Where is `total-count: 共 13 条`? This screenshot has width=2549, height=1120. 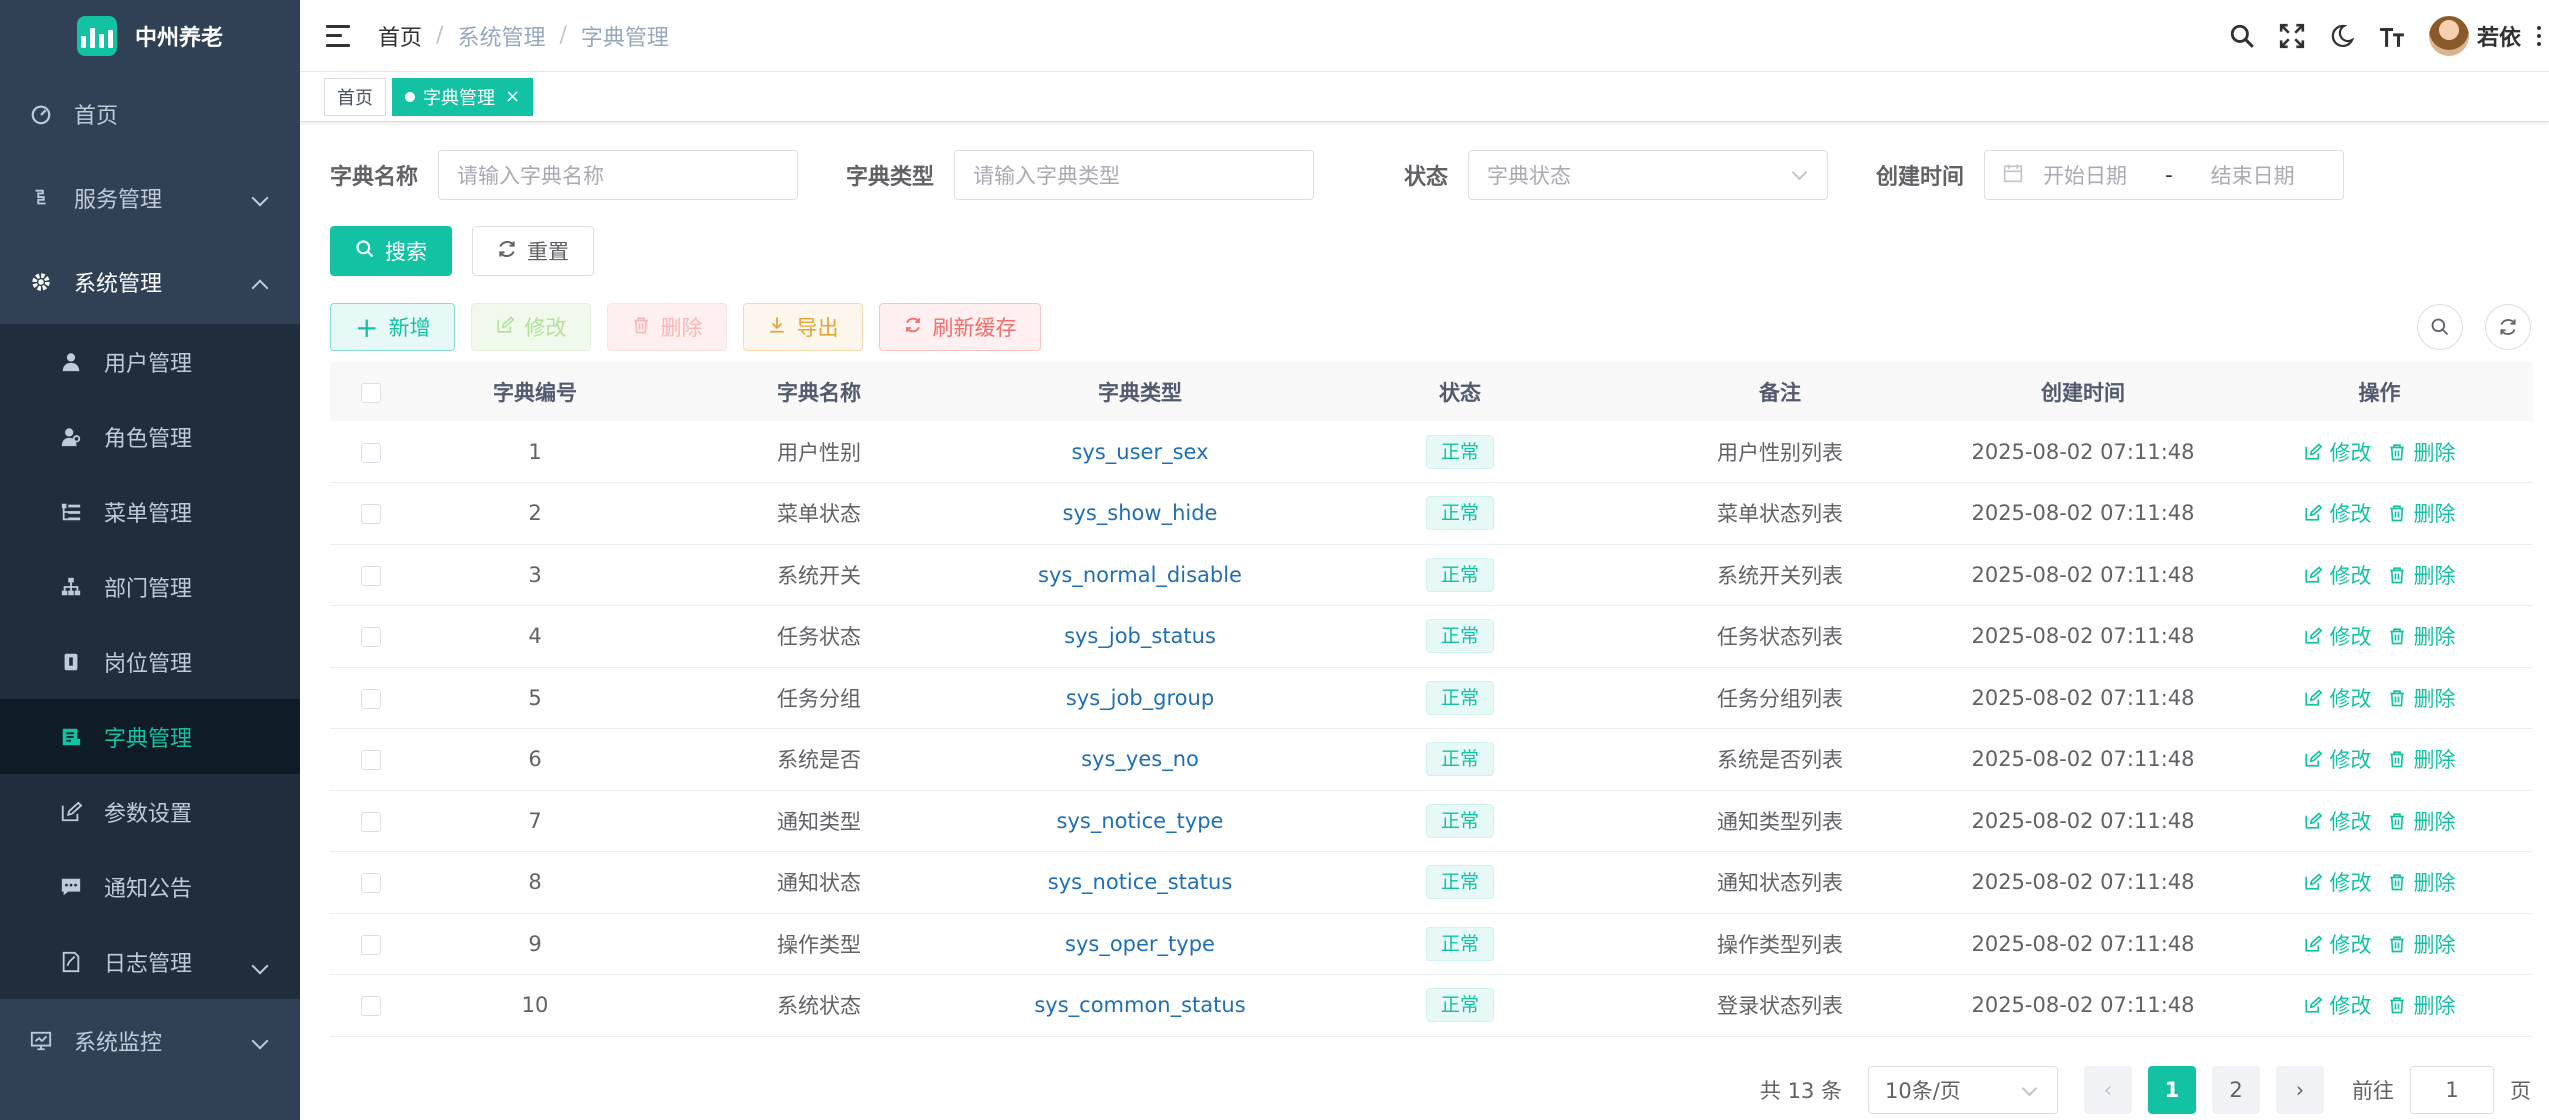
total-count: 共 13 条 is located at coordinates (1800, 1090).